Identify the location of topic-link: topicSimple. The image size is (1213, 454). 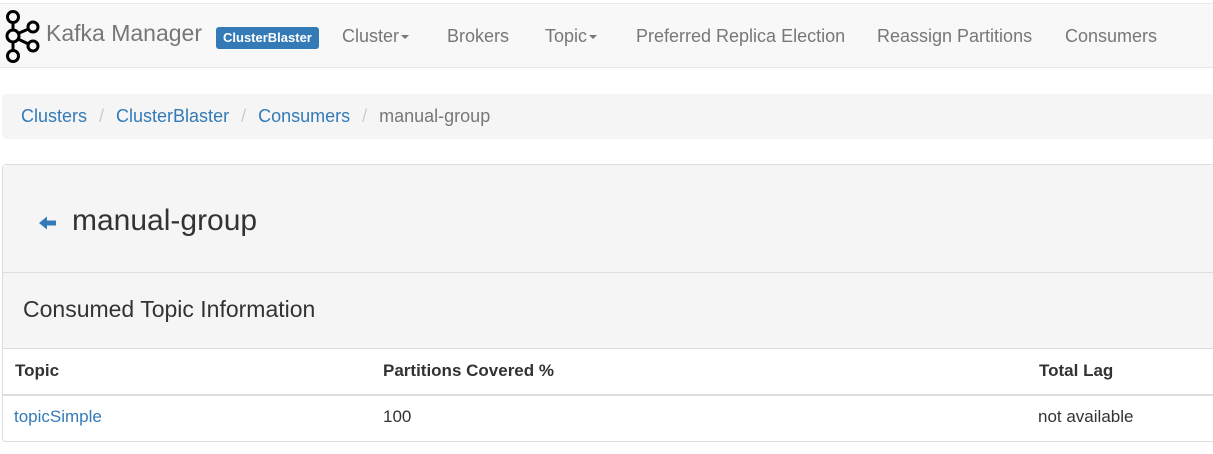
(58, 417).